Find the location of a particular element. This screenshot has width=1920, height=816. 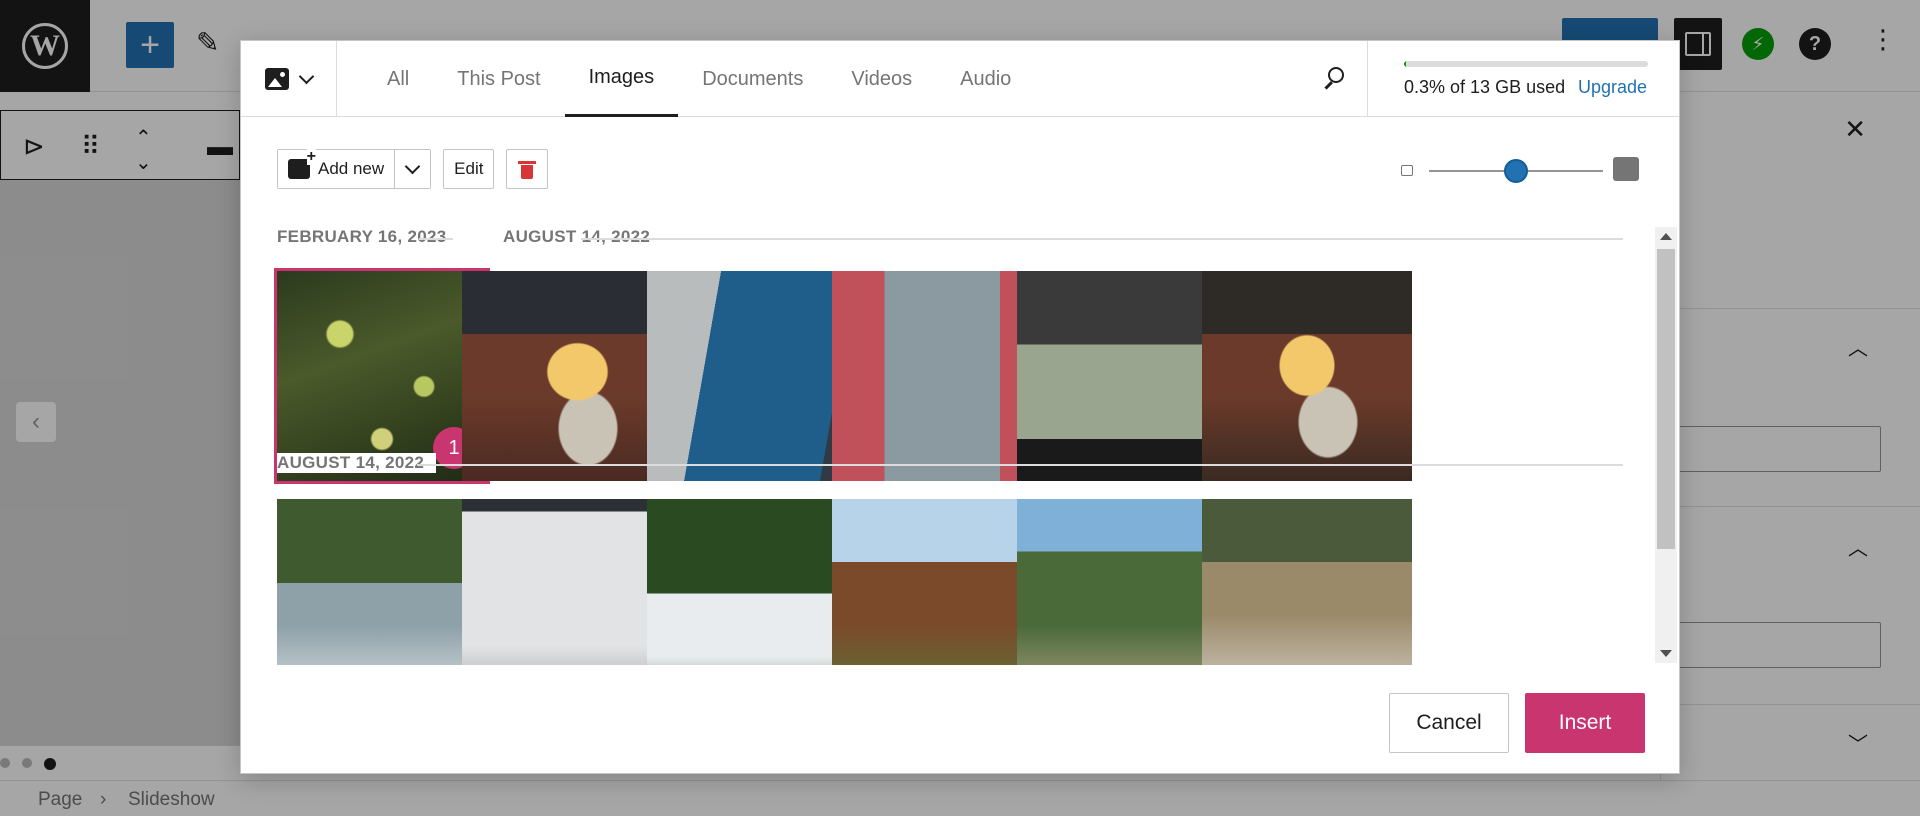

add-new-options-button is located at coordinates (413, 169).